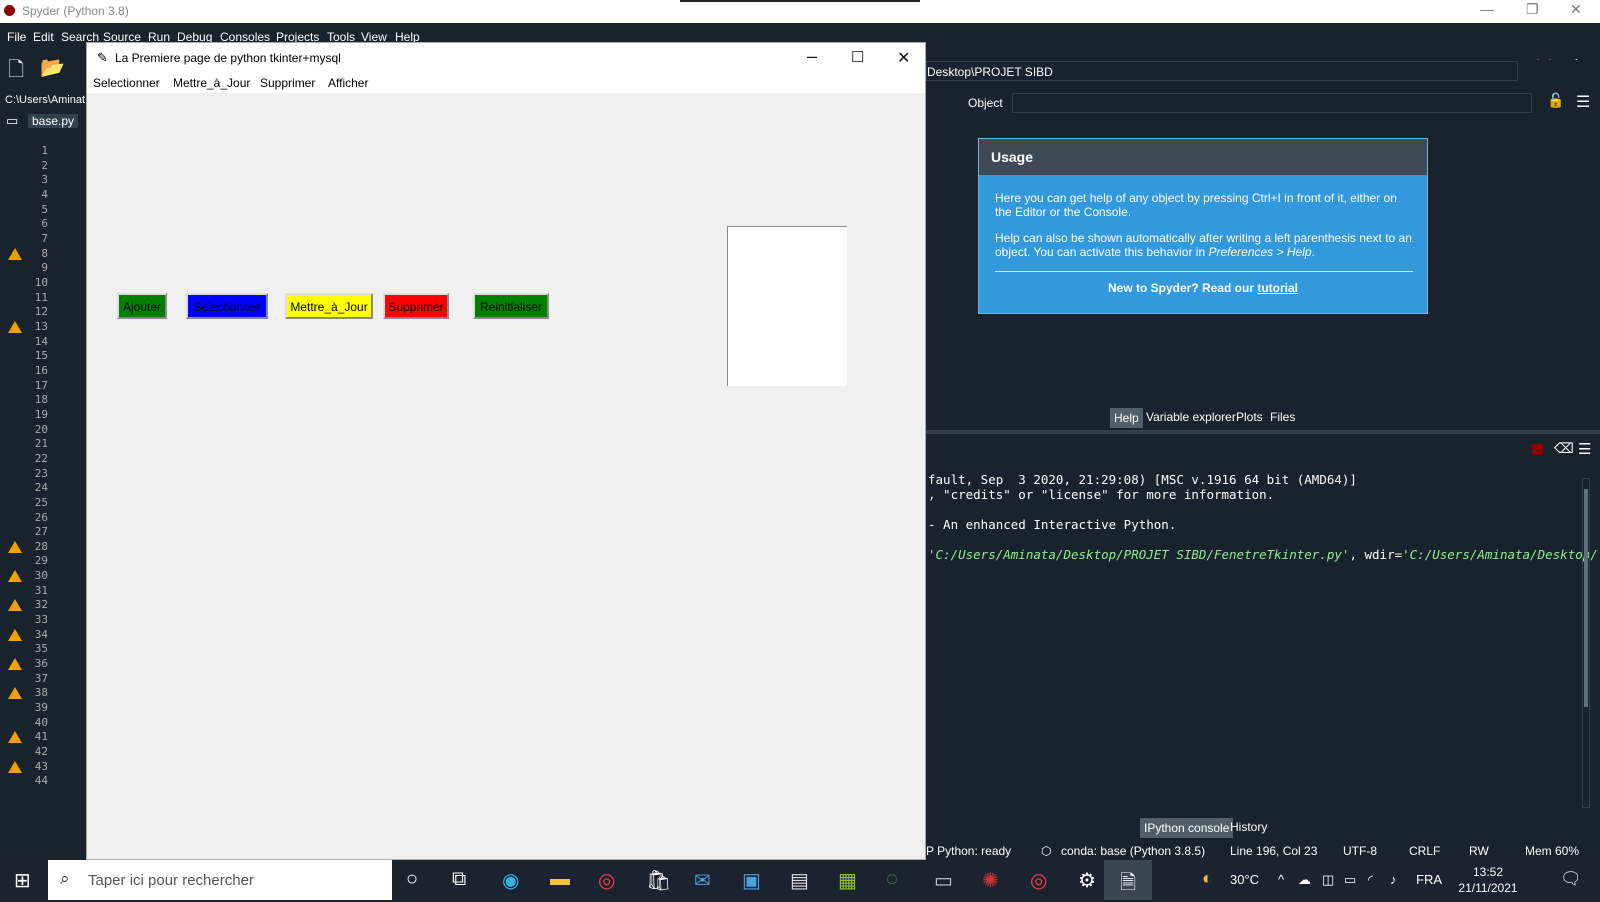 The image size is (1600, 902). What do you see at coordinates (171, 880) in the screenshot?
I see `search-placeholder: Taper ici pour rechercher` at bounding box center [171, 880].